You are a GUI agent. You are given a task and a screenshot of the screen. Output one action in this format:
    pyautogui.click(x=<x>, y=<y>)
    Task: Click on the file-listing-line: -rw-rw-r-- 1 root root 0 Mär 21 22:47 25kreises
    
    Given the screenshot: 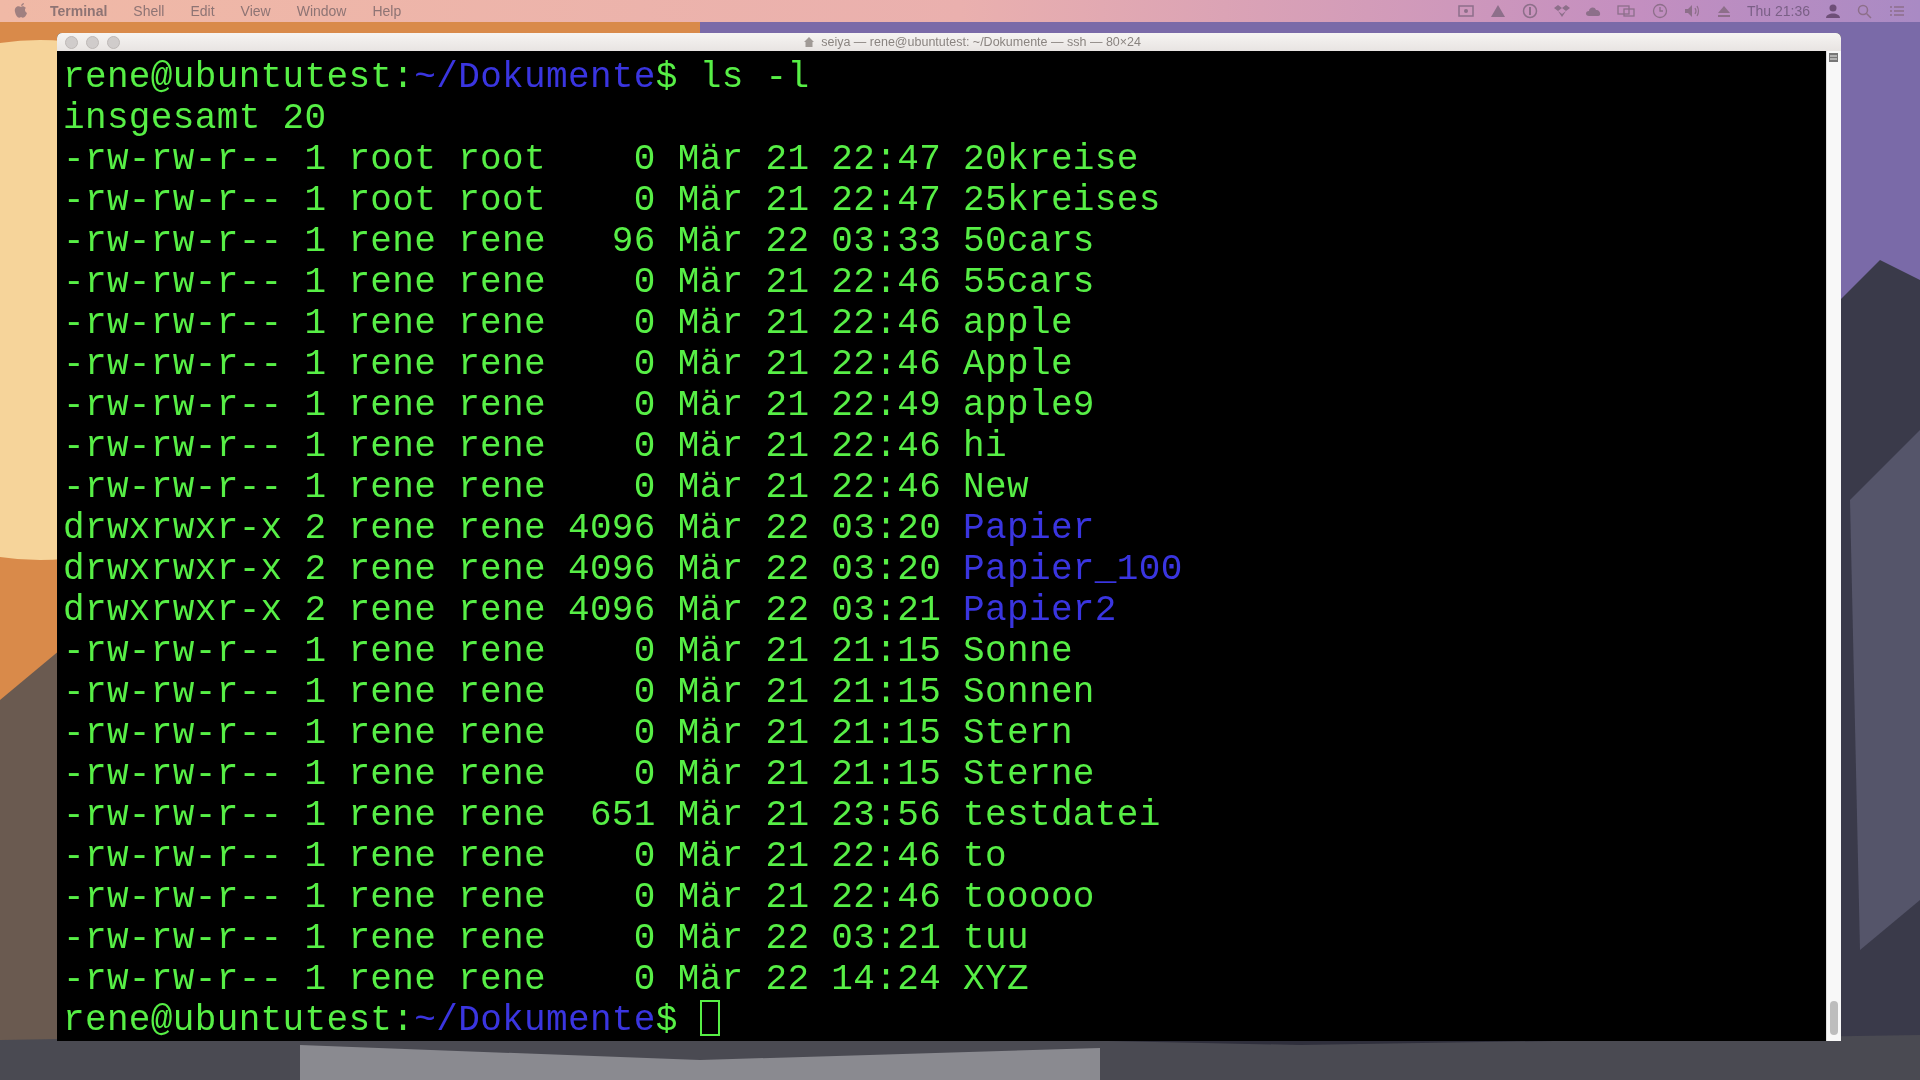 What is the action you would take?
    pyautogui.click(x=612, y=200)
    